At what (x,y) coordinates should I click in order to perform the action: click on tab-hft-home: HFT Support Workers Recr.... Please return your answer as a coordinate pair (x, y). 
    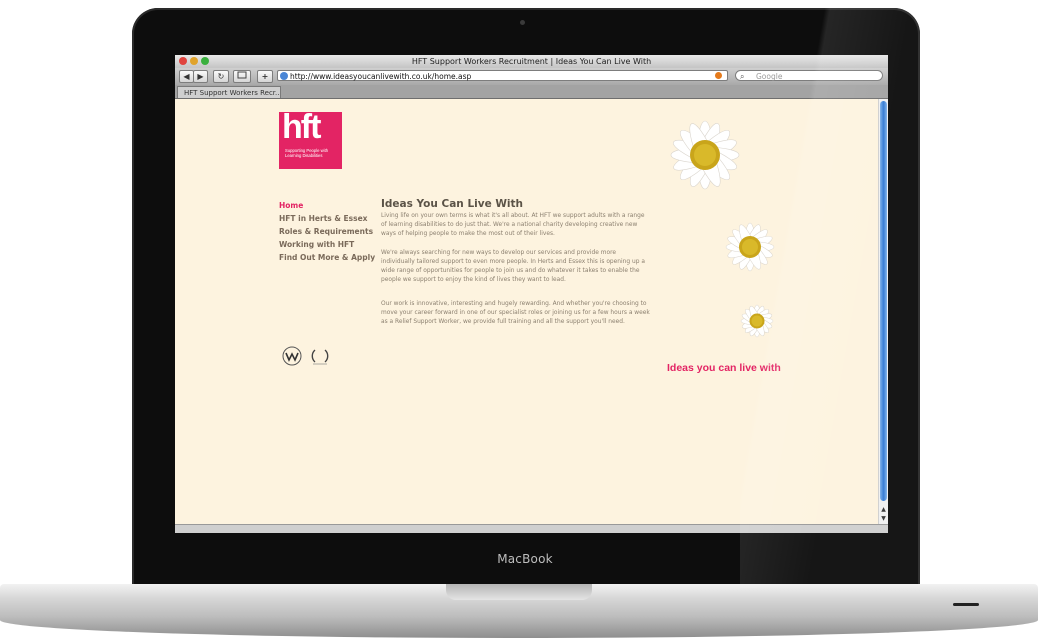
    Looking at the image, I should click on (229, 92).